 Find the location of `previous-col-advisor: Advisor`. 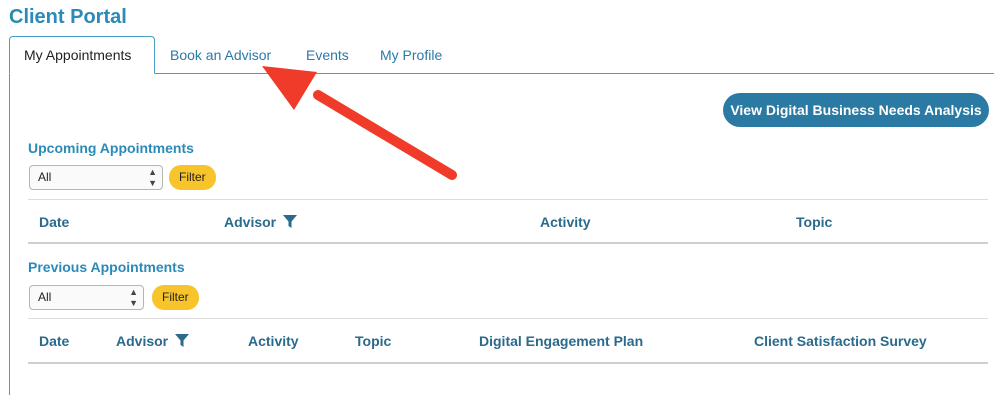

previous-col-advisor: Advisor is located at coordinates (153, 341).